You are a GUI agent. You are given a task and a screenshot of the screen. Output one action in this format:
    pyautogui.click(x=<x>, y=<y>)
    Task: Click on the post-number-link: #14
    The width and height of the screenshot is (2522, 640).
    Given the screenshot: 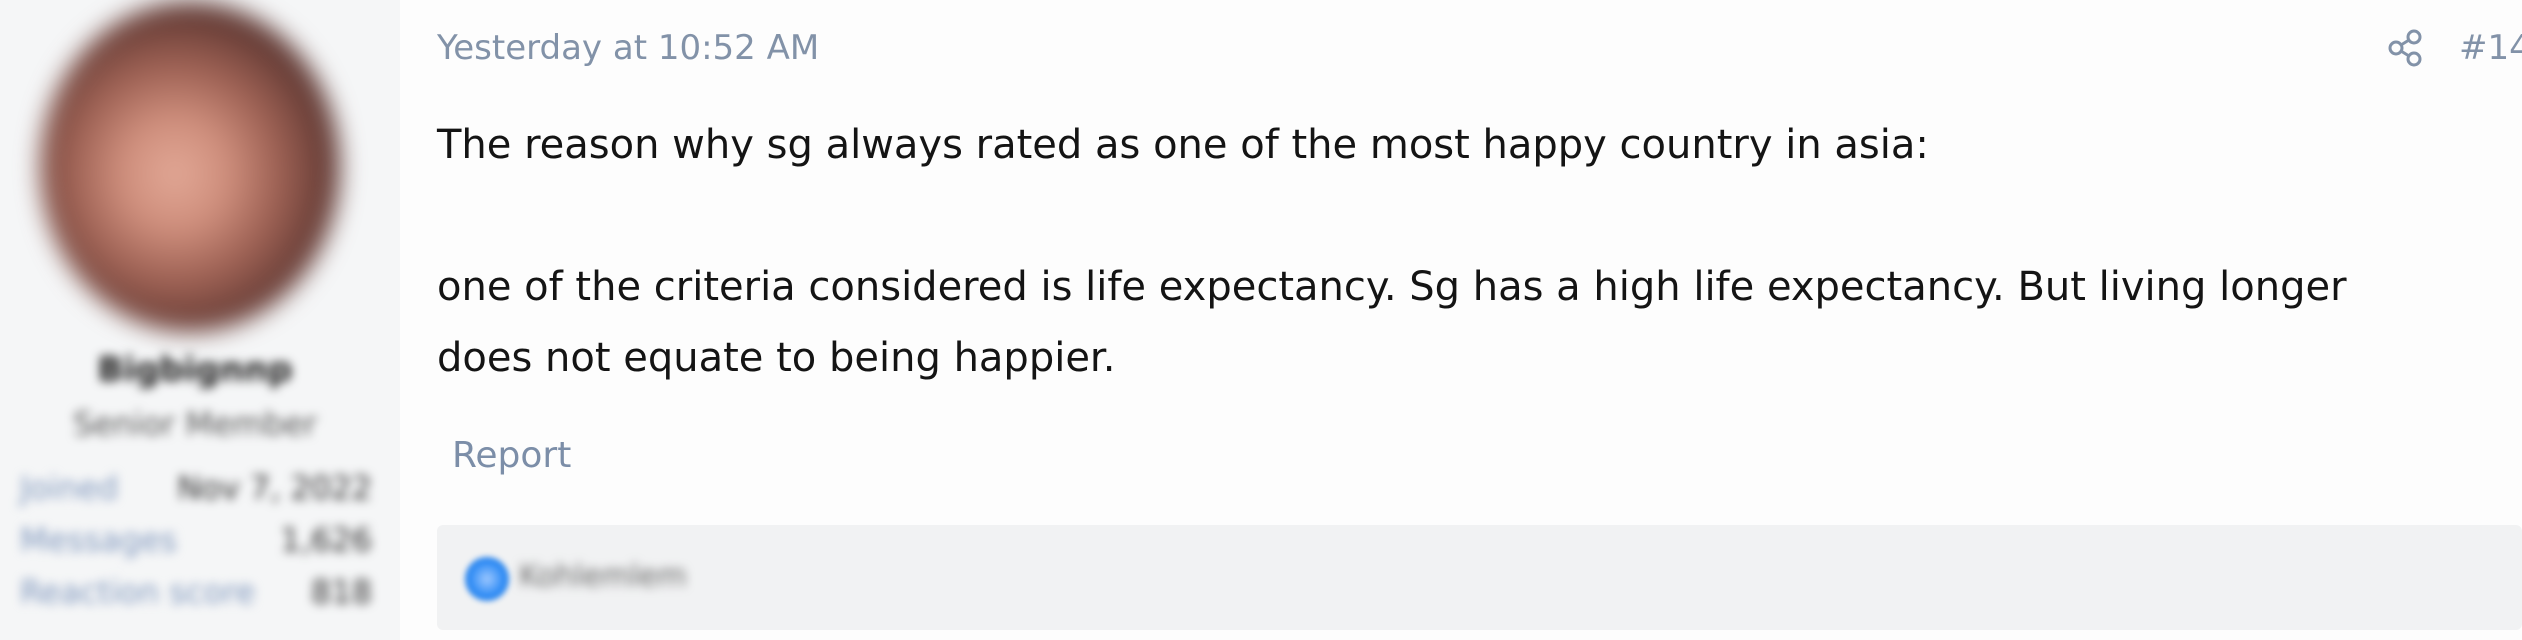 What is the action you would take?
    pyautogui.click(x=2490, y=48)
    